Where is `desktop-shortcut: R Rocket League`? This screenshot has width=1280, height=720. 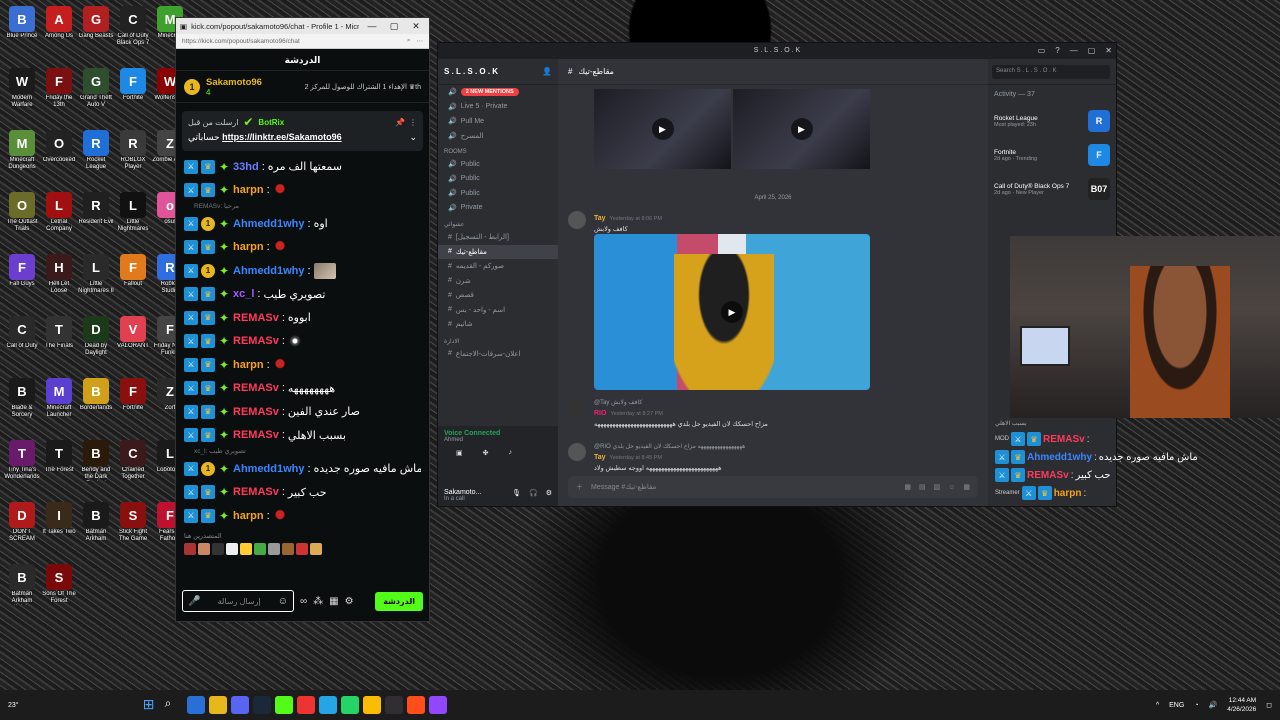 desktop-shortcut: R Rocket League is located at coordinates (96, 150).